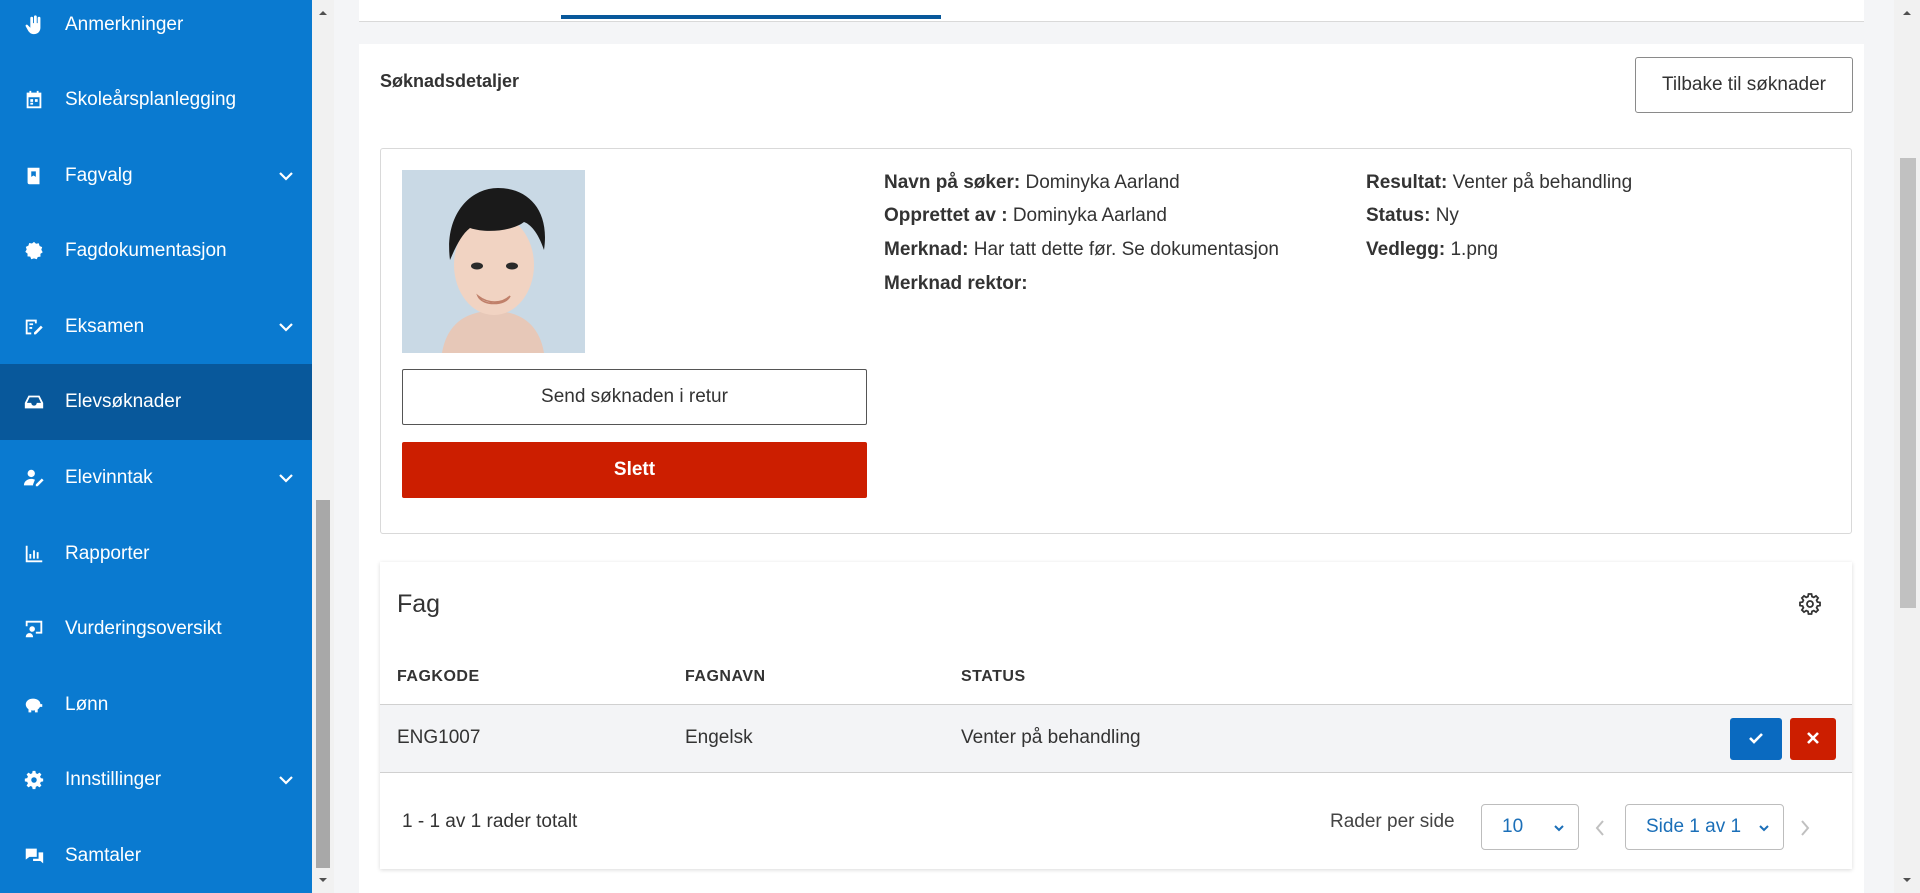 This screenshot has width=1920, height=893. I want to click on principal-note-label: Merknad rektor:, so click(956, 283).